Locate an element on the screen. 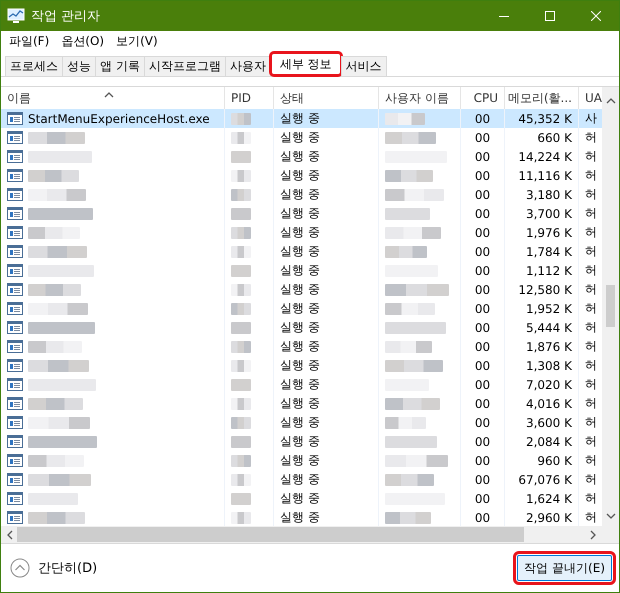 The image size is (620, 593). tab: 시작프로그램 is located at coordinates (185, 66).